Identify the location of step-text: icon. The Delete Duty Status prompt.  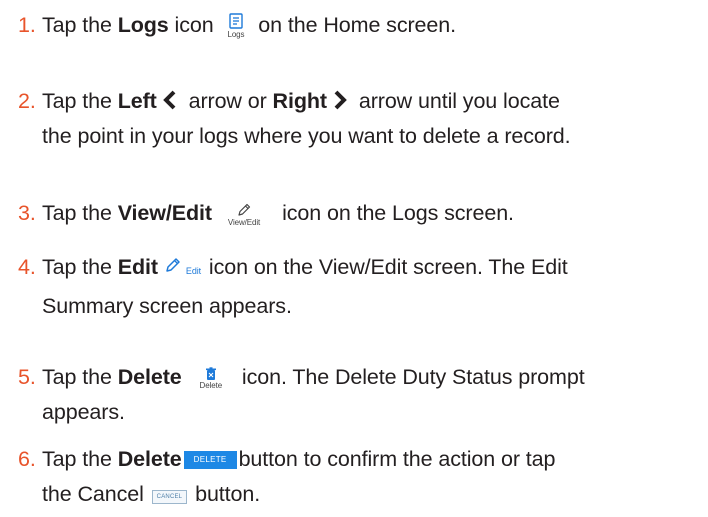
(413, 377).